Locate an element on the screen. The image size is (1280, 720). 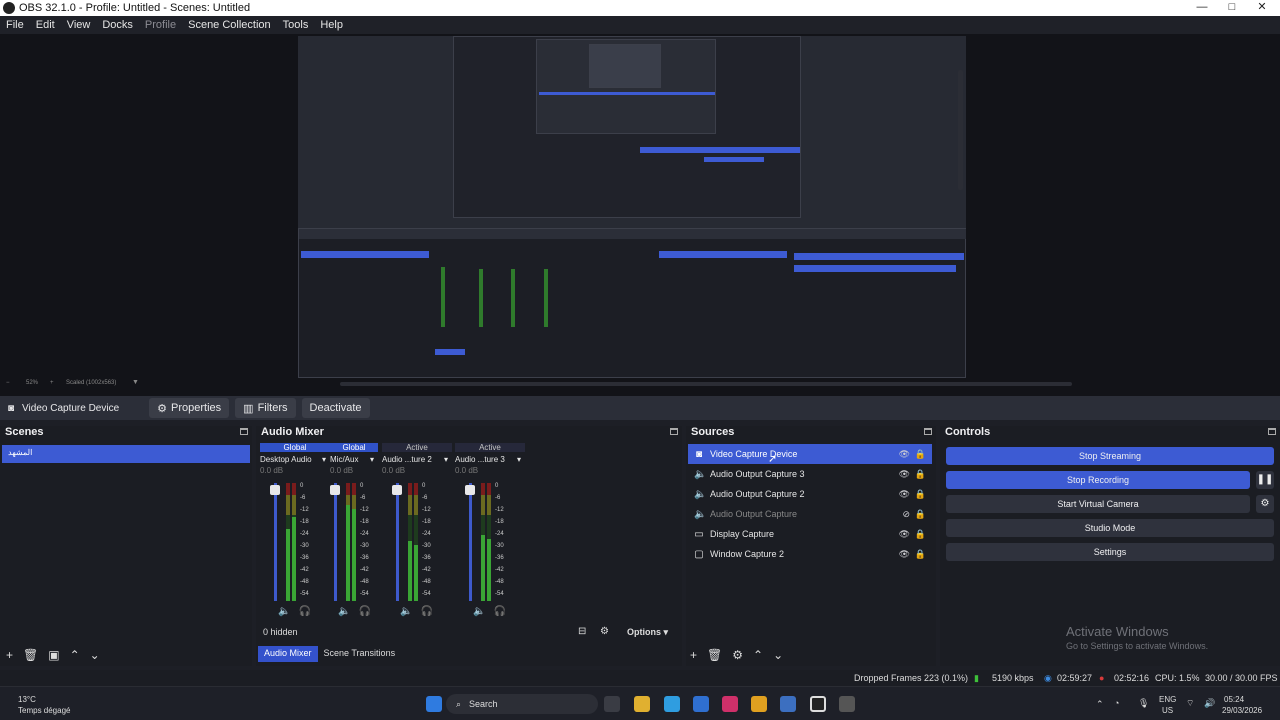
menu-help: Help is located at coordinates (331, 25).